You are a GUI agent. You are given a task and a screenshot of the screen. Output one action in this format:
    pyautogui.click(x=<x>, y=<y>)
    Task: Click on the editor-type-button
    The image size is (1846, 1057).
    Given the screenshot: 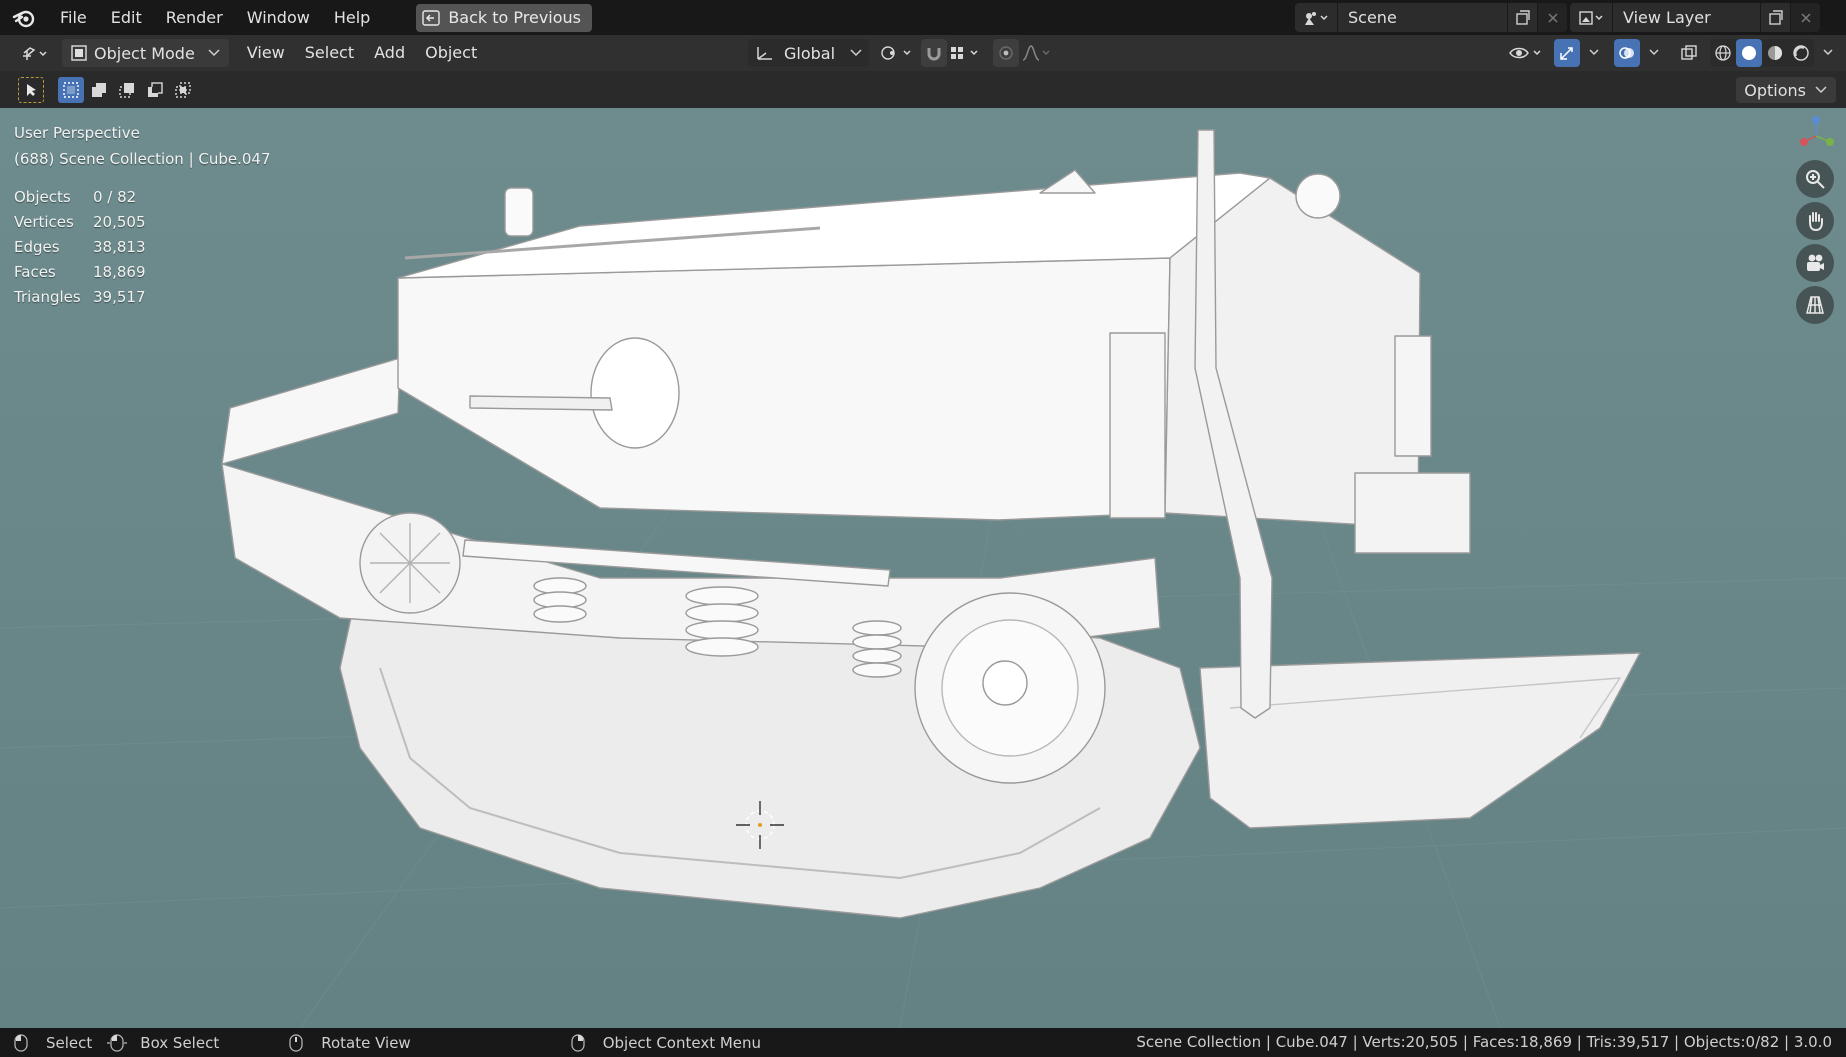 What is the action you would take?
    pyautogui.click(x=35, y=53)
    